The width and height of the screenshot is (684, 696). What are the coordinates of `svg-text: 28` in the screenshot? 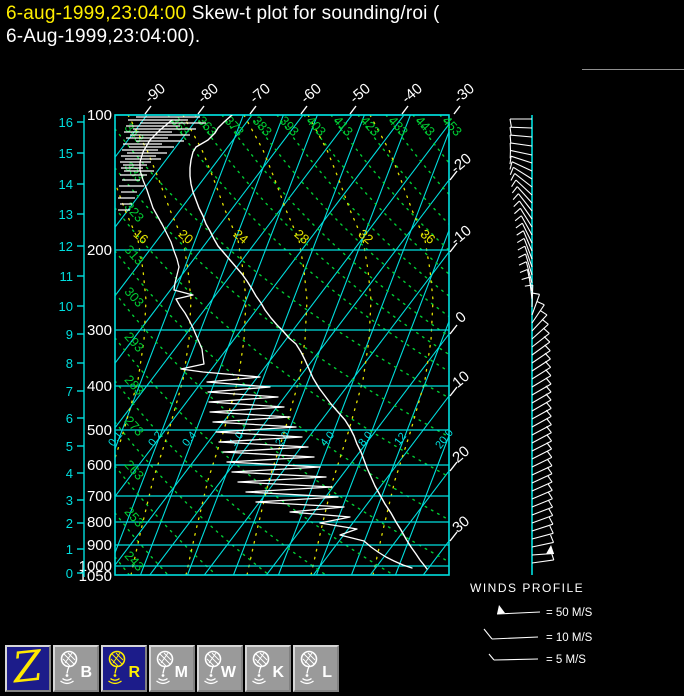 It's located at (302, 236).